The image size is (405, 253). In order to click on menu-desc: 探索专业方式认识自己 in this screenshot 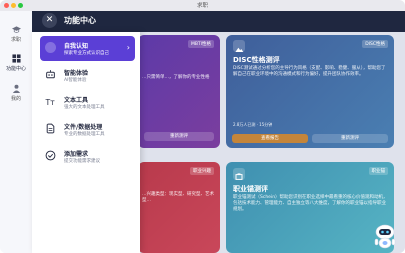, I will do `click(86, 53)`.